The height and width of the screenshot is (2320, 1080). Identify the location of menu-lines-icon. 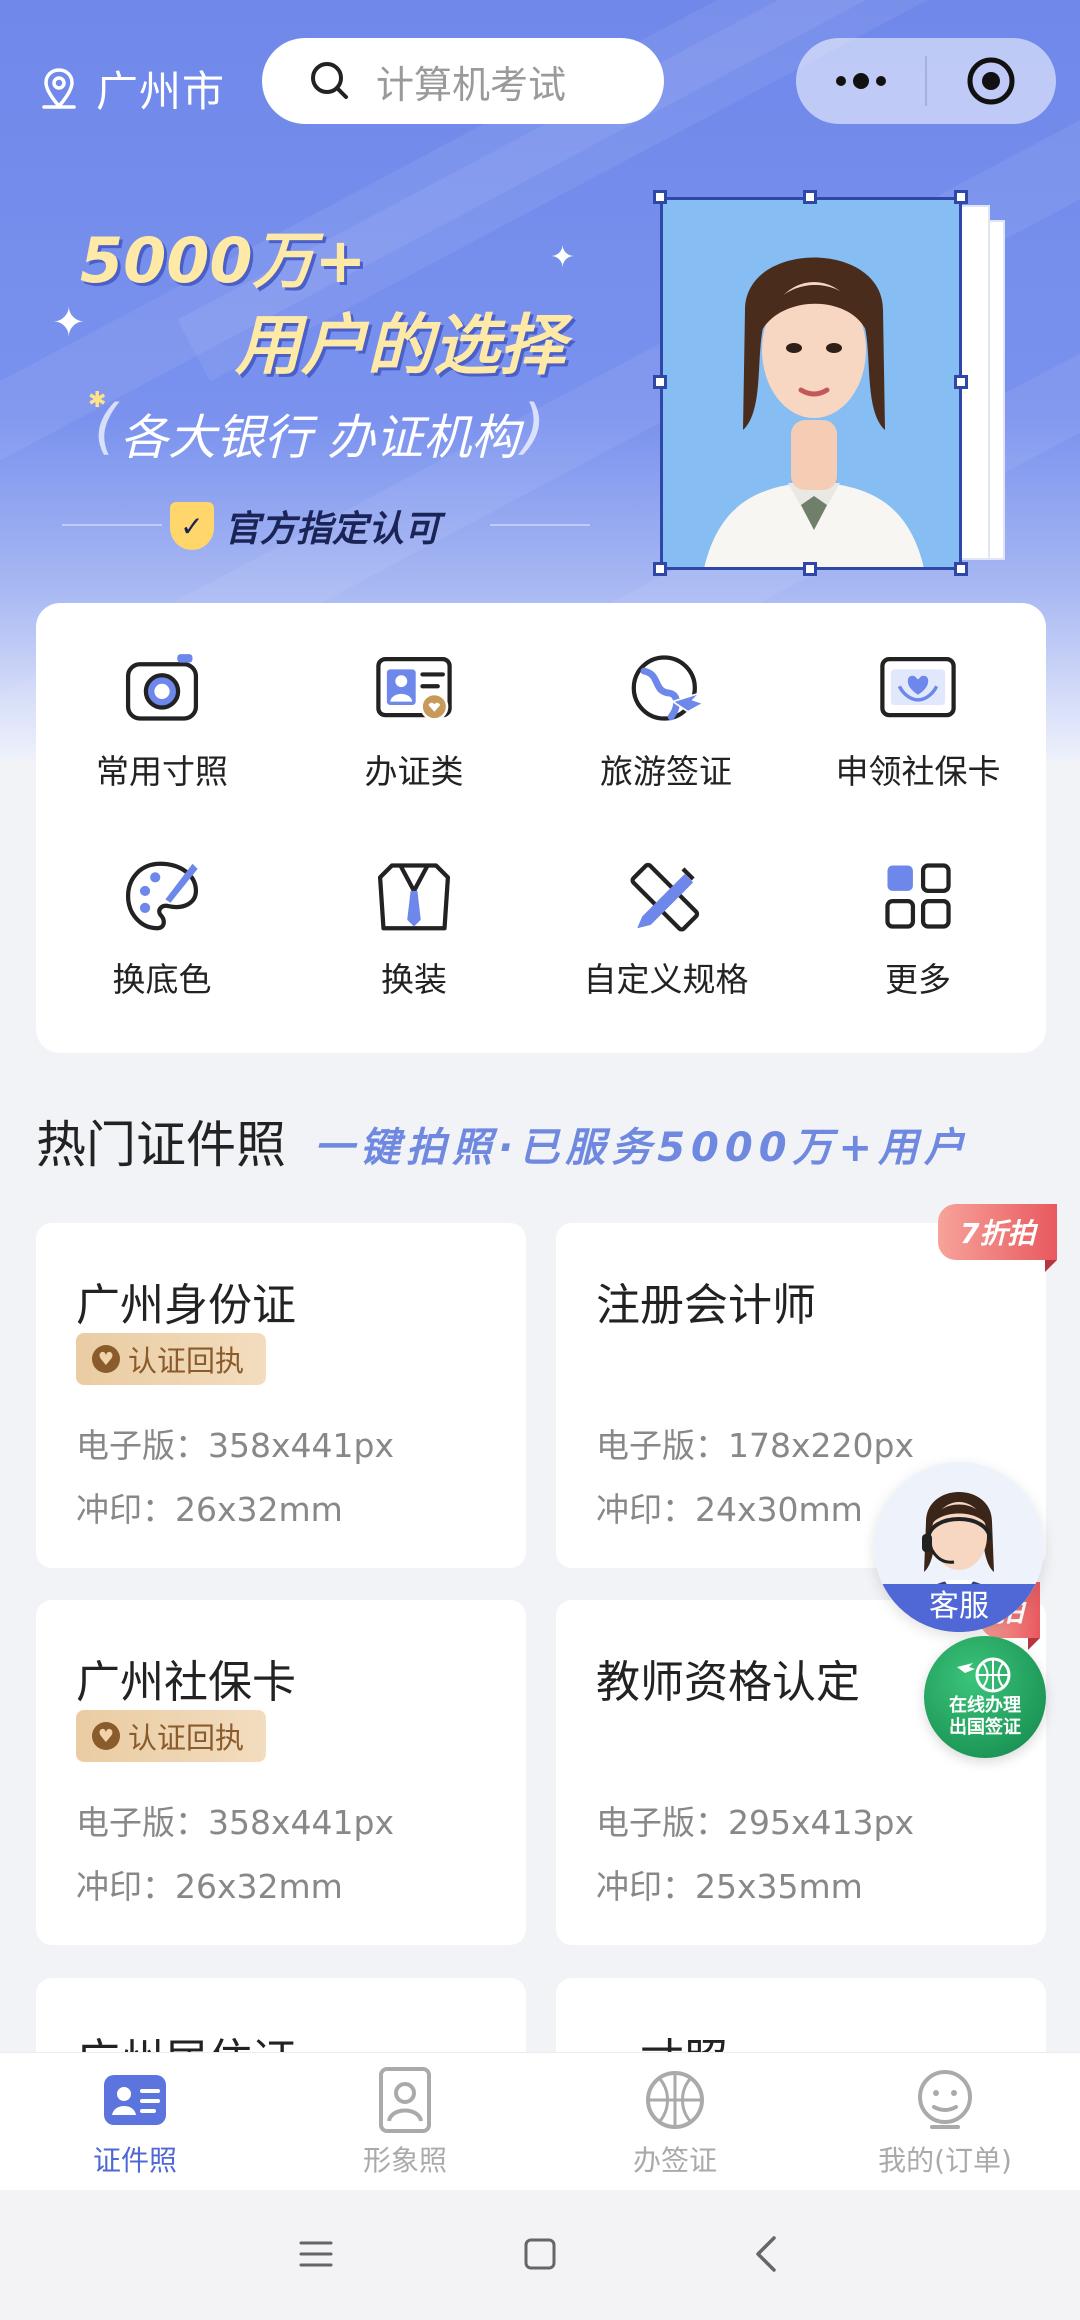
(316, 2254).